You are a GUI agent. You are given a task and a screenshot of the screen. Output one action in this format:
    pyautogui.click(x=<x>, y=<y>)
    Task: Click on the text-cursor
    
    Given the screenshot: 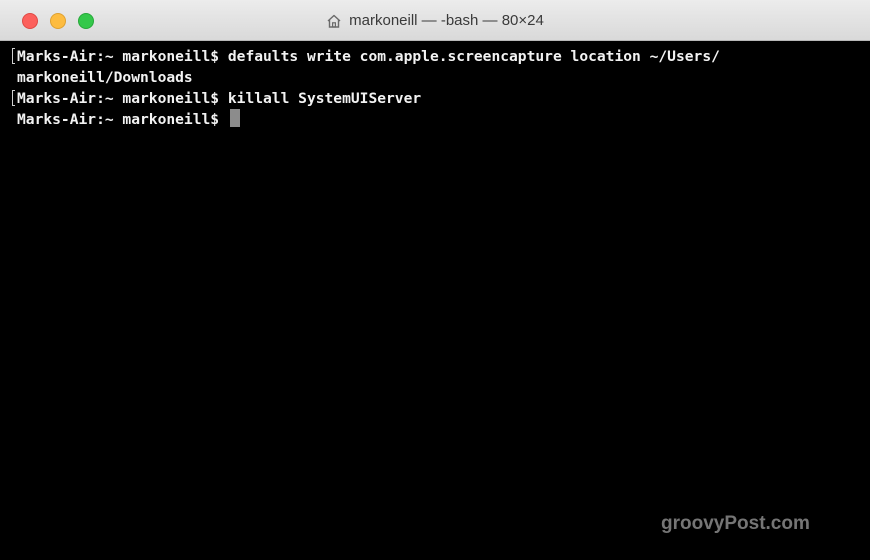 What is the action you would take?
    pyautogui.click(x=234, y=118)
    